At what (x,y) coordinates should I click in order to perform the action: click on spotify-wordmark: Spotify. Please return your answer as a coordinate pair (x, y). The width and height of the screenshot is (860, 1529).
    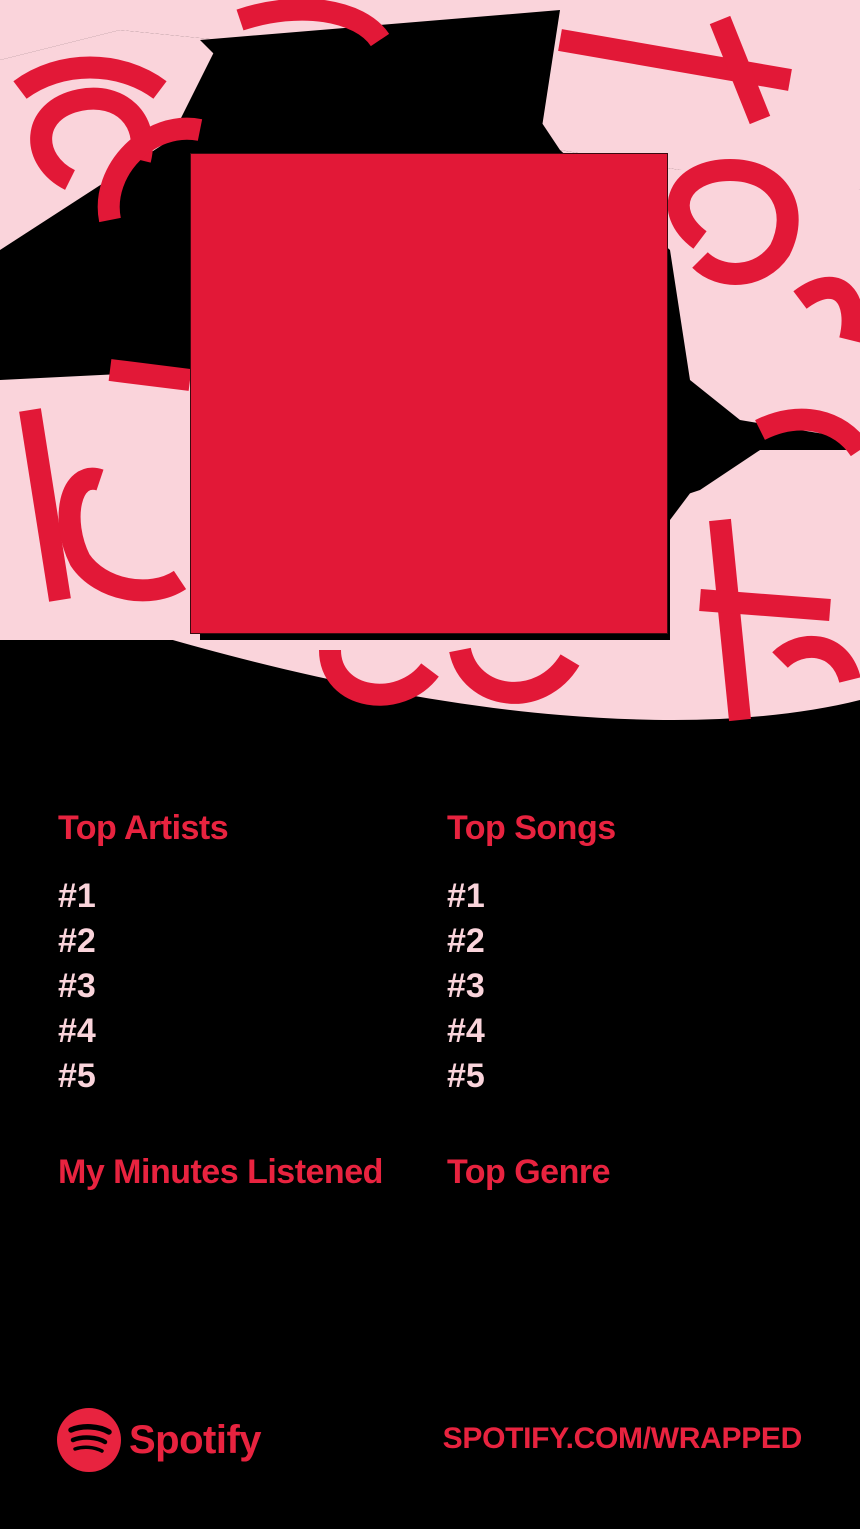
    Looking at the image, I should click on (195, 1440).